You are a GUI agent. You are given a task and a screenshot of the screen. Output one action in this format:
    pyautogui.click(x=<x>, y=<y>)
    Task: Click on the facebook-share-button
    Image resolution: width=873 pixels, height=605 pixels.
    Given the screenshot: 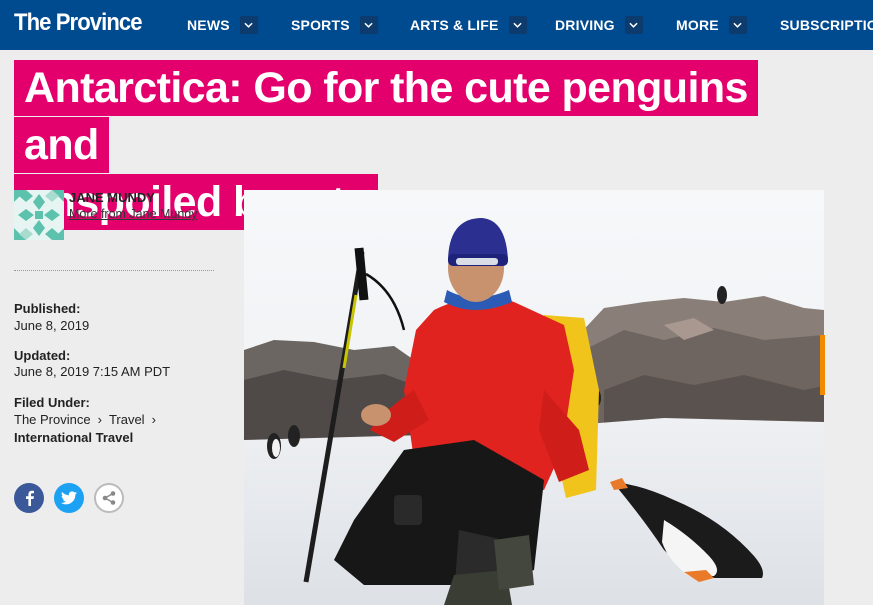 What is the action you would take?
    pyautogui.click(x=29, y=498)
    